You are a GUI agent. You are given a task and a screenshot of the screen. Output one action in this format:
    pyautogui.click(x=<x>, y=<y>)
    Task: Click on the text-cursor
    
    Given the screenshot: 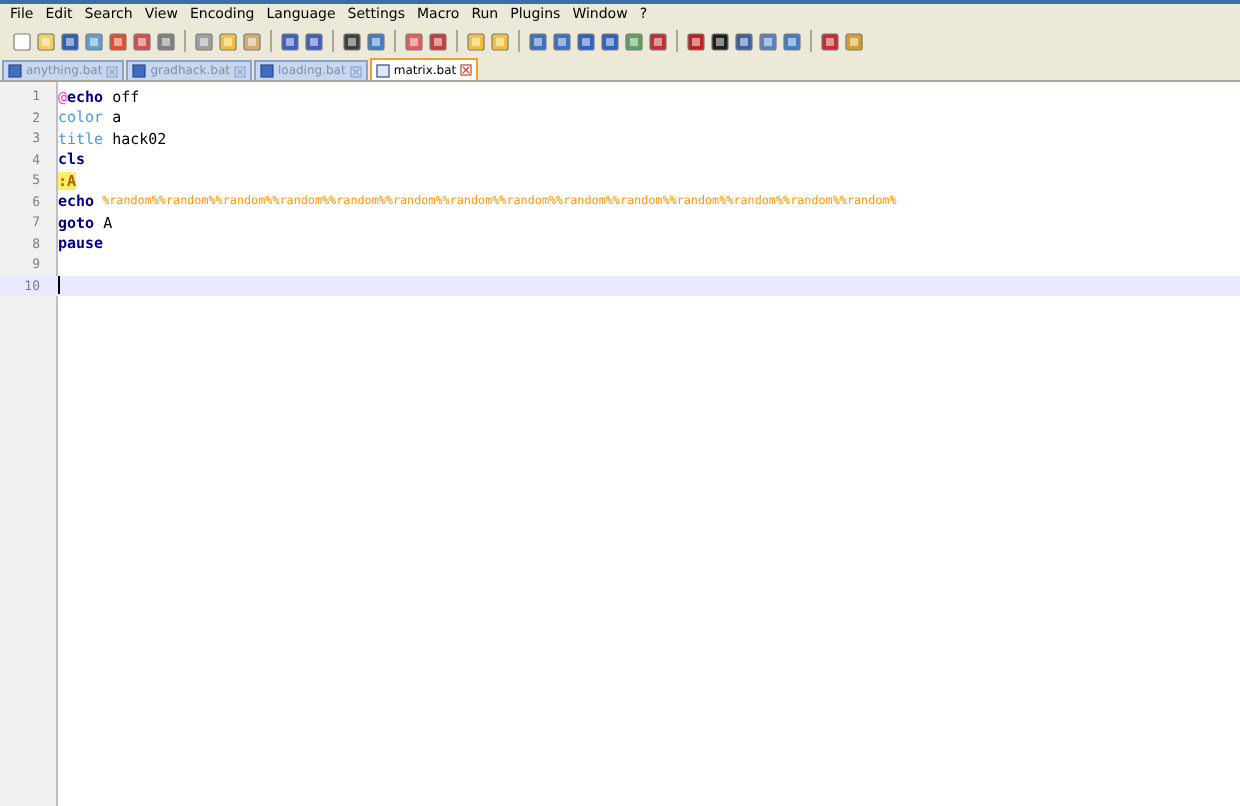 What is the action you would take?
    pyautogui.click(x=59, y=285)
    